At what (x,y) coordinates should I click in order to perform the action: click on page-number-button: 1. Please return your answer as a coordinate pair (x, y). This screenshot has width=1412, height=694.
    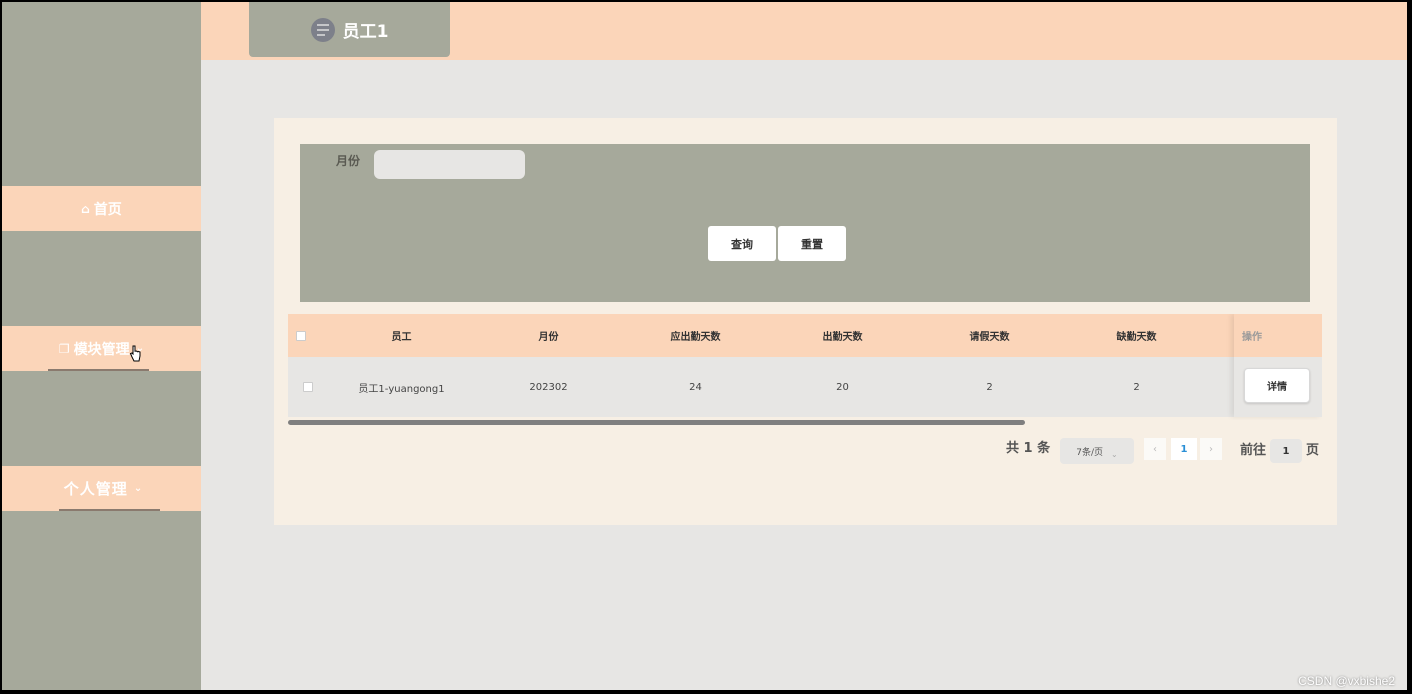
    Looking at the image, I should click on (1184, 449).